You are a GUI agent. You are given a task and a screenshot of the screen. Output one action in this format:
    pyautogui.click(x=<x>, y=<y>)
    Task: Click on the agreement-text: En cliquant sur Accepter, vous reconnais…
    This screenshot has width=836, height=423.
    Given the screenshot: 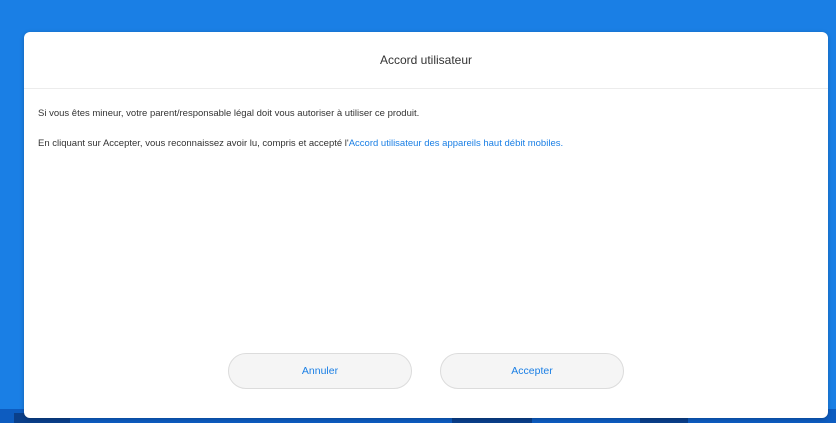 What is the action you would take?
    pyautogui.click(x=426, y=144)
    